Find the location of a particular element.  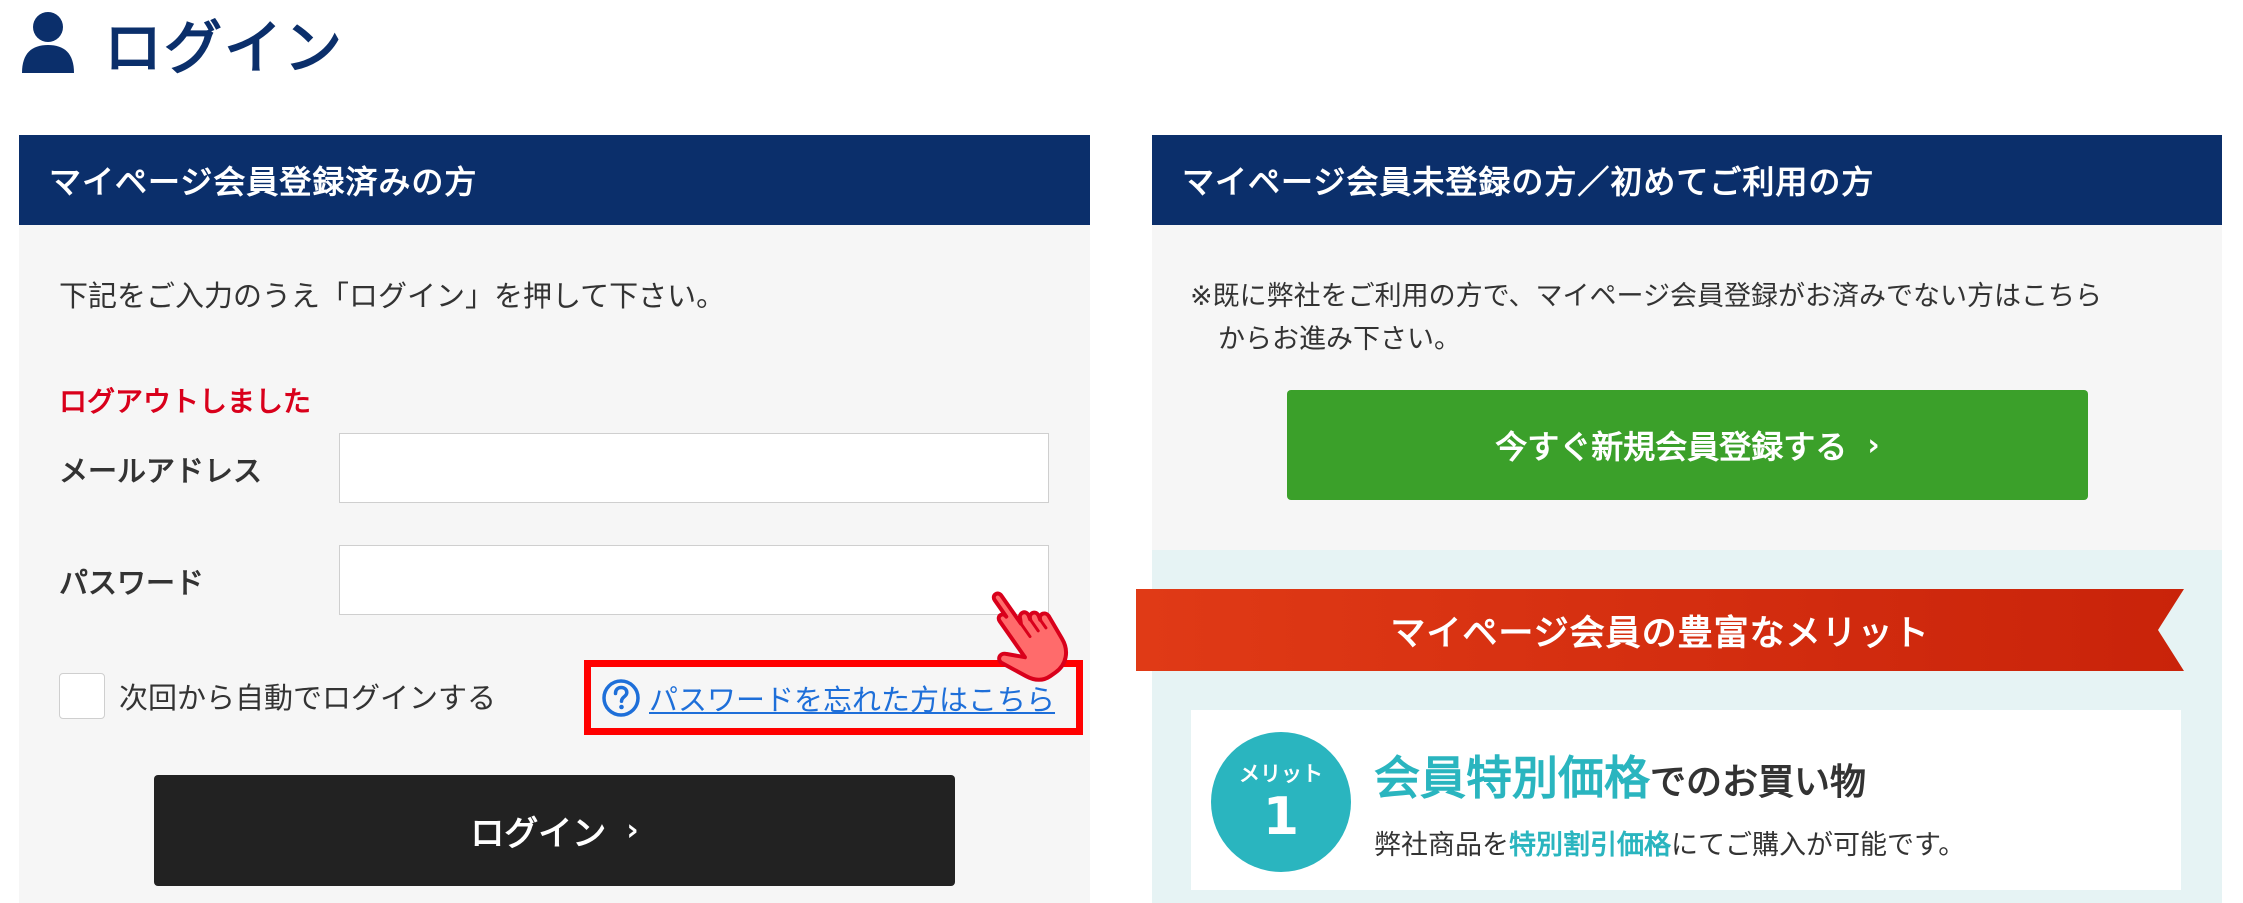

merit-desc-suffix: にてご購入が可能です。 is located at coordinates (1818, 845).